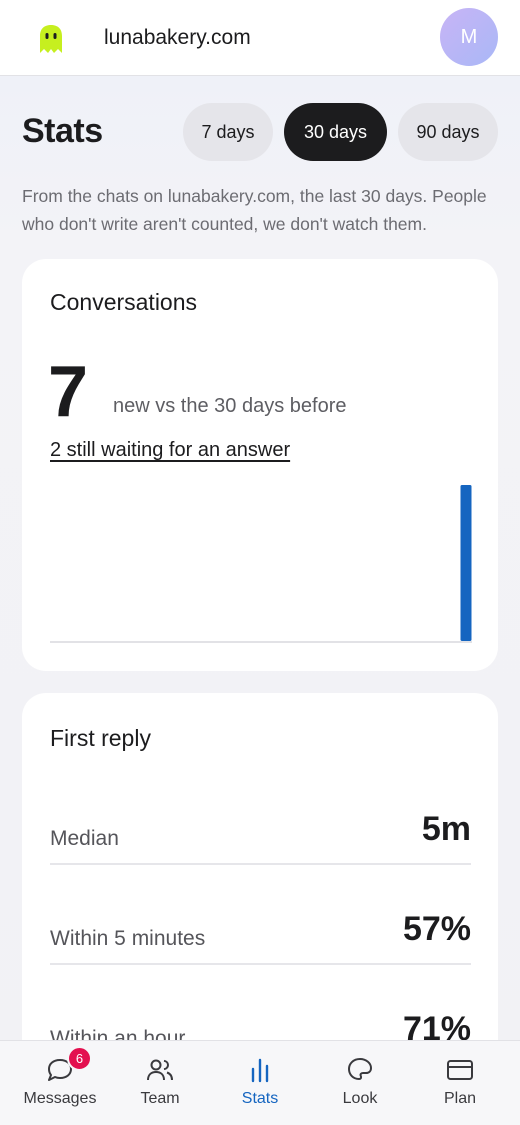 The height and width of the screenshot is (1125, 520). Describe the element at coordinates (170, 450) in the screenshot. I see `waiting-link: 2 still waiting for an answer` at that location.